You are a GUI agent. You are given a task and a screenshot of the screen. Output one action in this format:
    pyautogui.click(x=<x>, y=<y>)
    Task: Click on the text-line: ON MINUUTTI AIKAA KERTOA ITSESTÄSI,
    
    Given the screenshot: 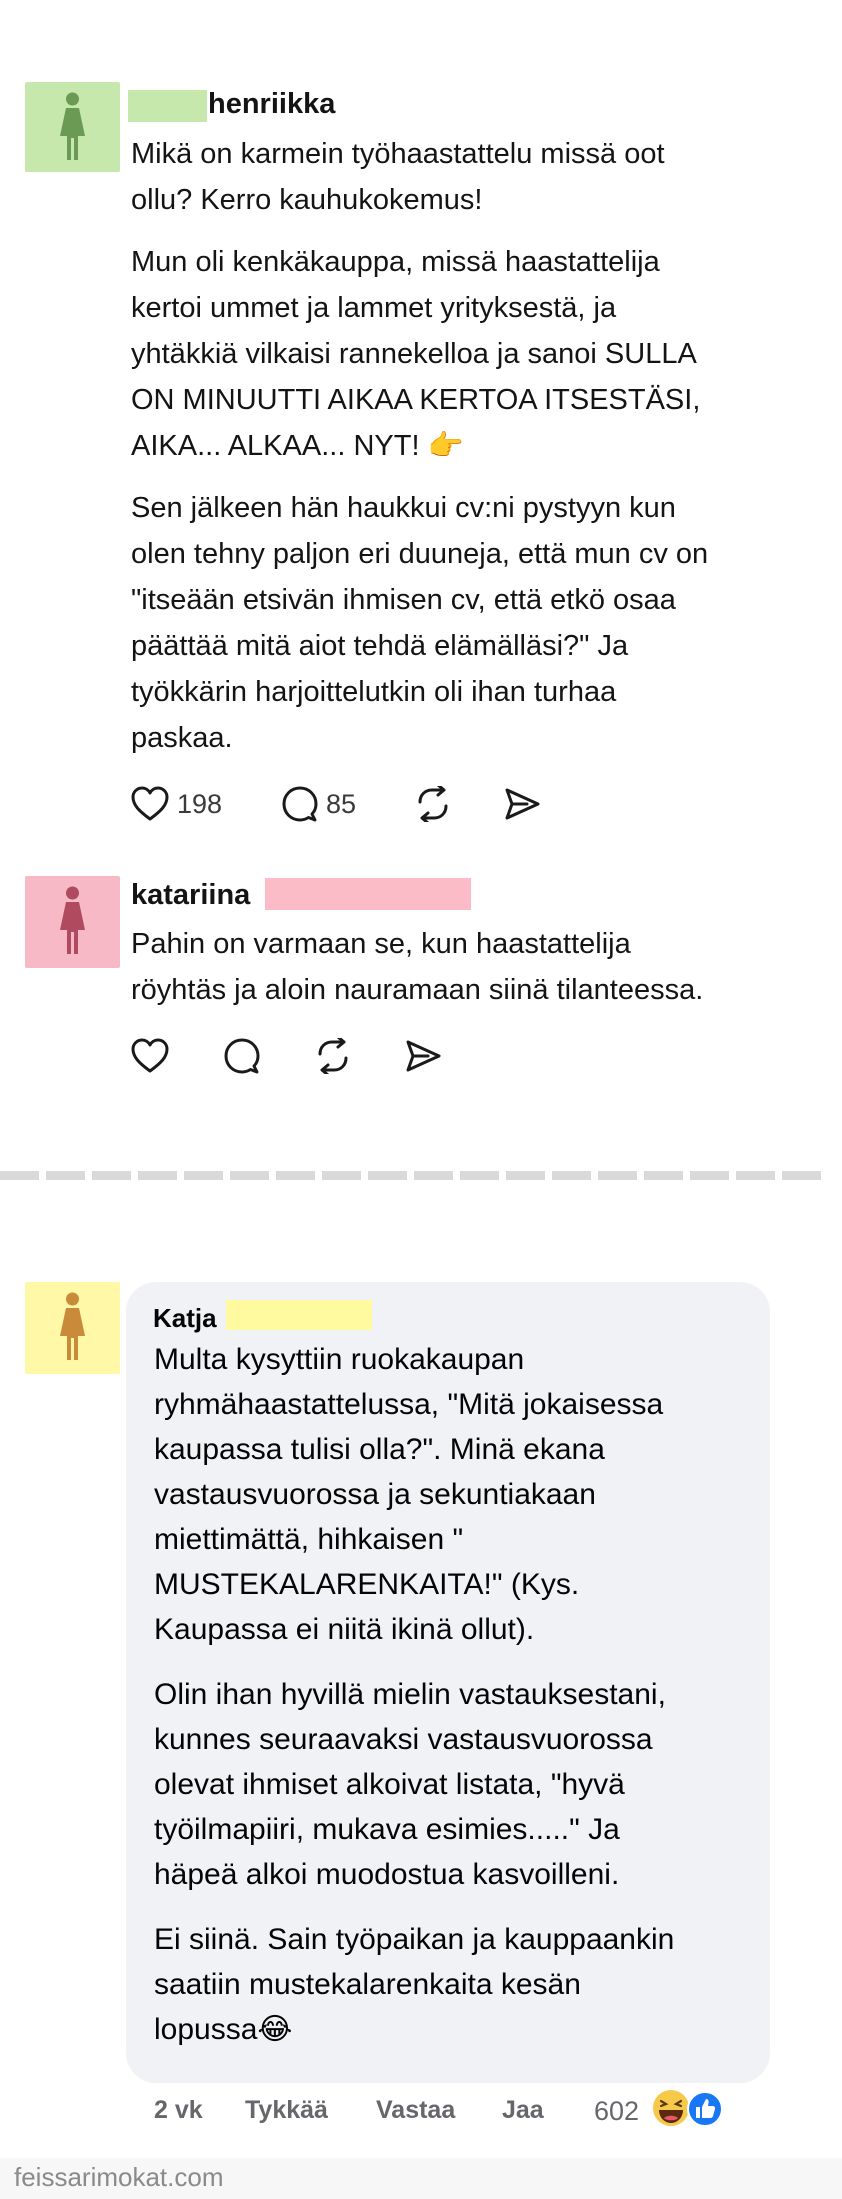 What is the action you would take?
    pyautogui.click(x=416, y=400)
    